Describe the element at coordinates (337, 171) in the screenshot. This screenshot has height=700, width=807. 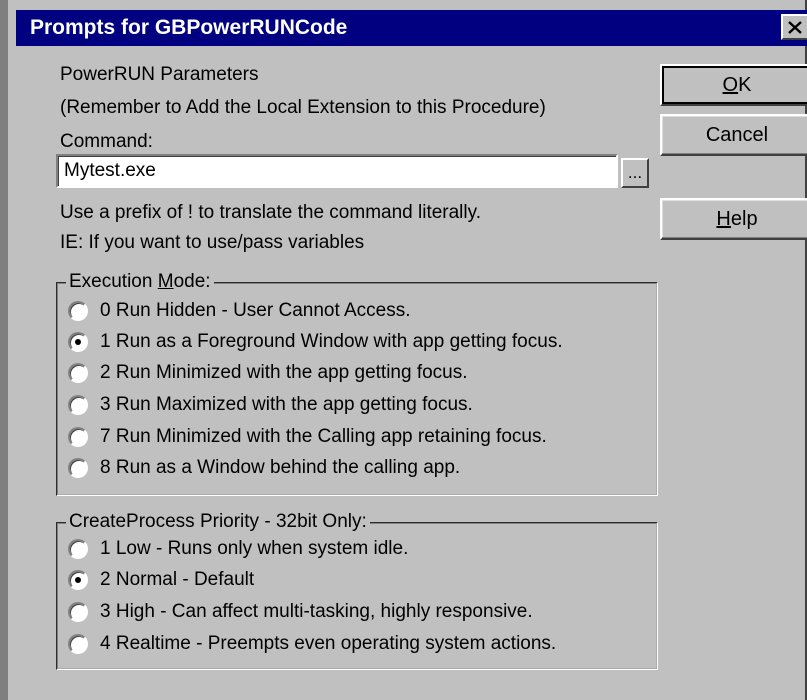
I see `command-input` at that location.